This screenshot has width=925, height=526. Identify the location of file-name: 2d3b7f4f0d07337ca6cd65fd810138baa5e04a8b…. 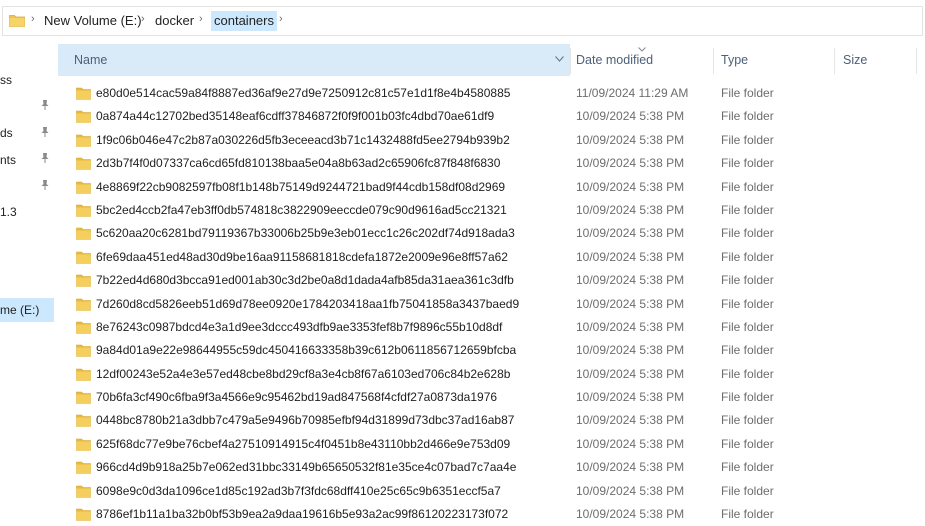
(298, 163).